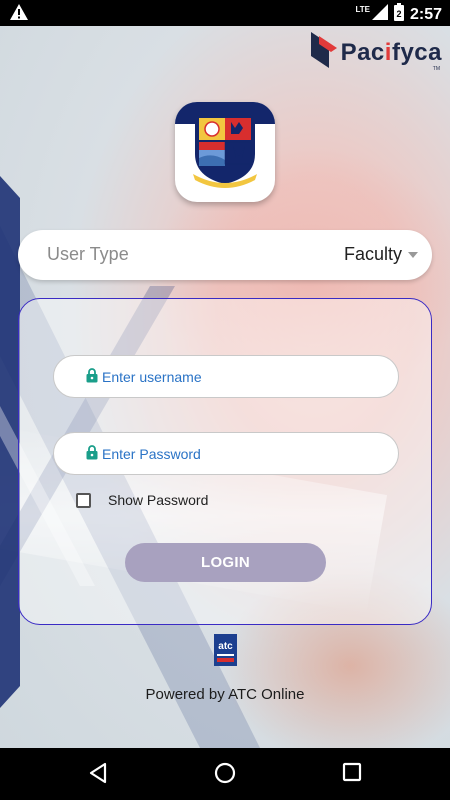 The height and width of the screenshot is (800, 450). I want to click on battery-icon: 2, so click(398, 14).